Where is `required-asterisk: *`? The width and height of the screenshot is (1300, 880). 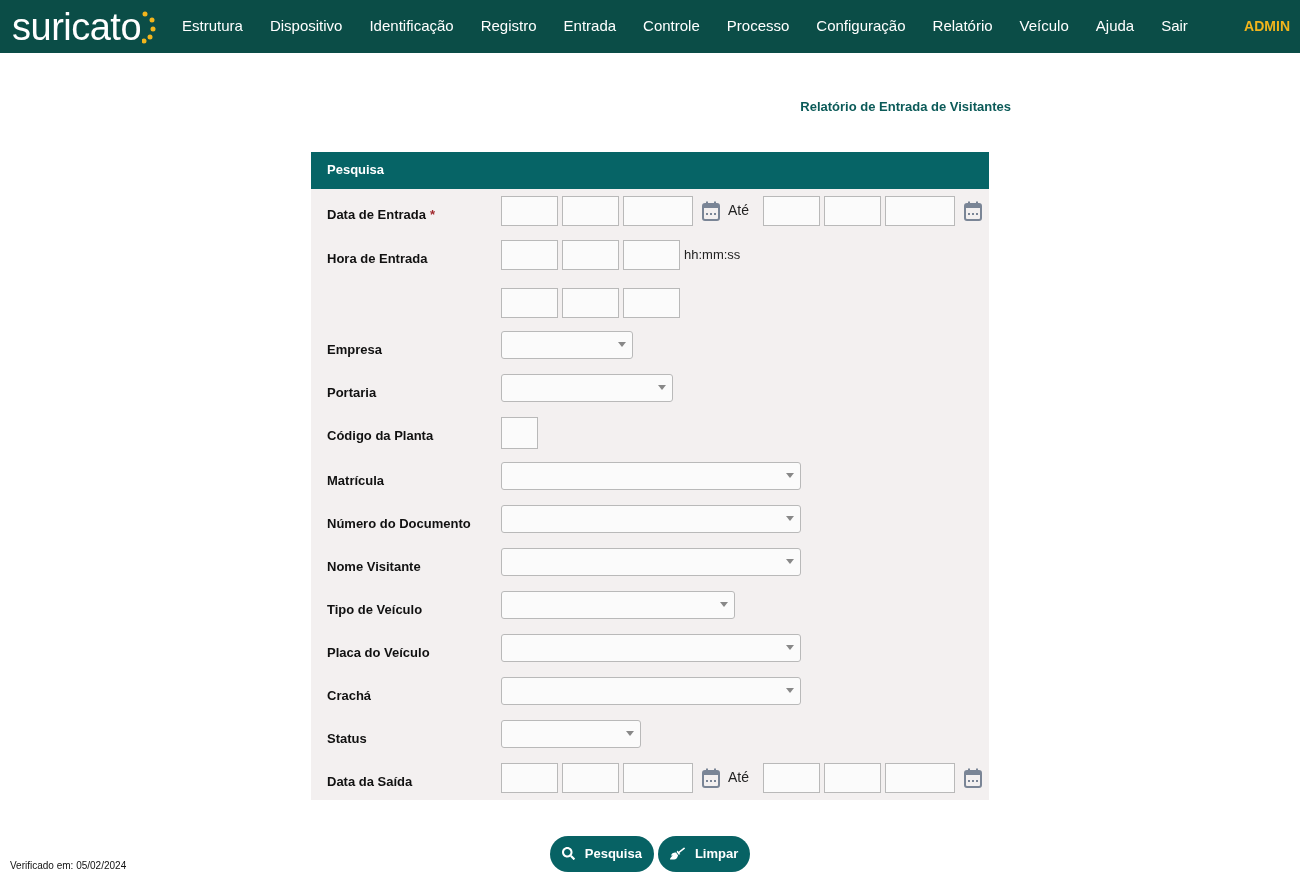 required-asterisk: * is located at coordinates (433, 214).